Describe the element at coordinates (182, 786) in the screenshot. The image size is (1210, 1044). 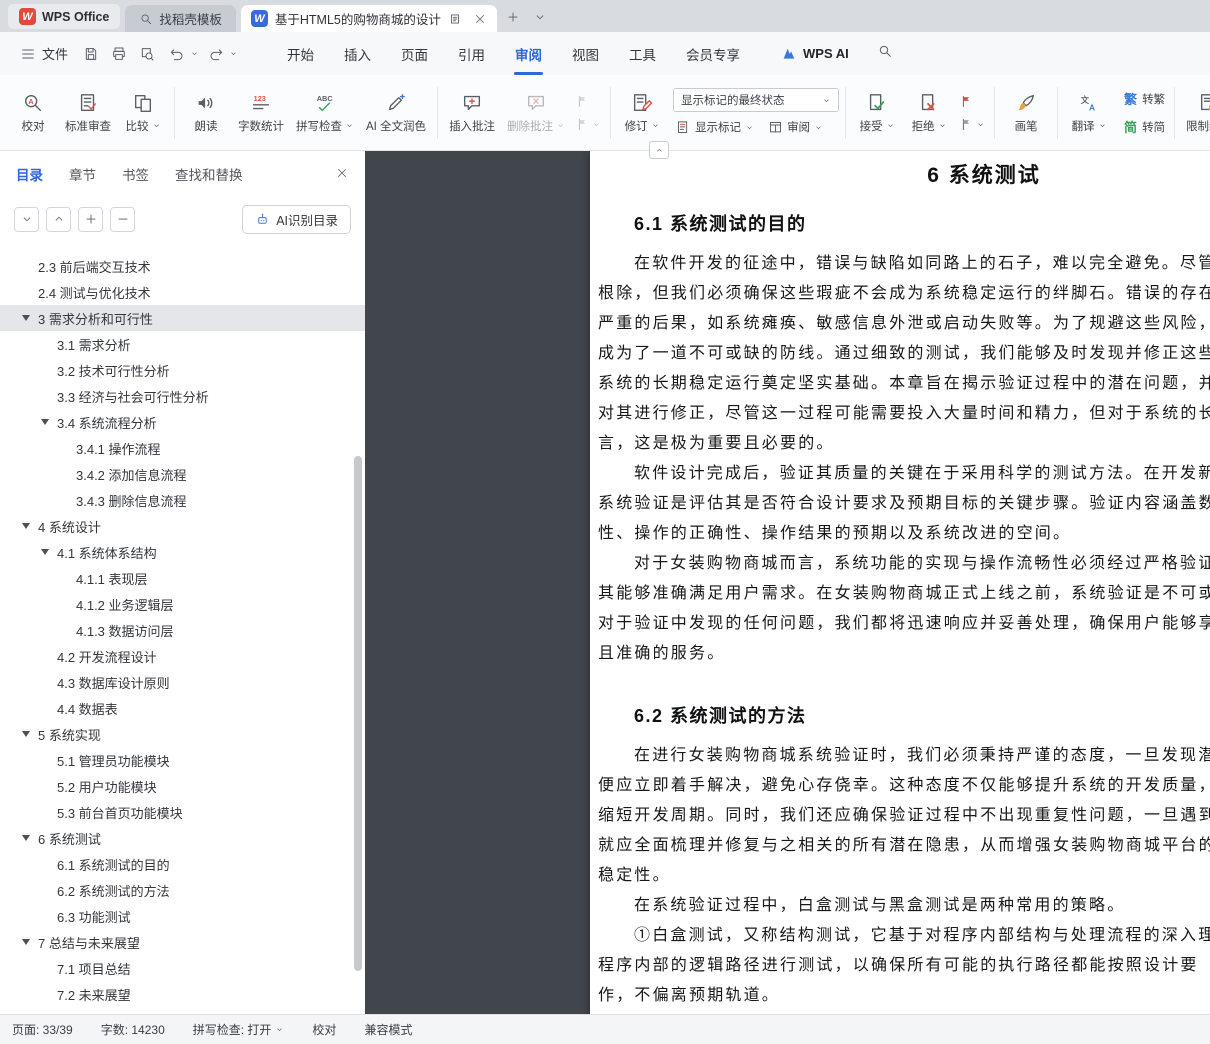
I see `toc-item: 5.2 用户功能模块` at that location.